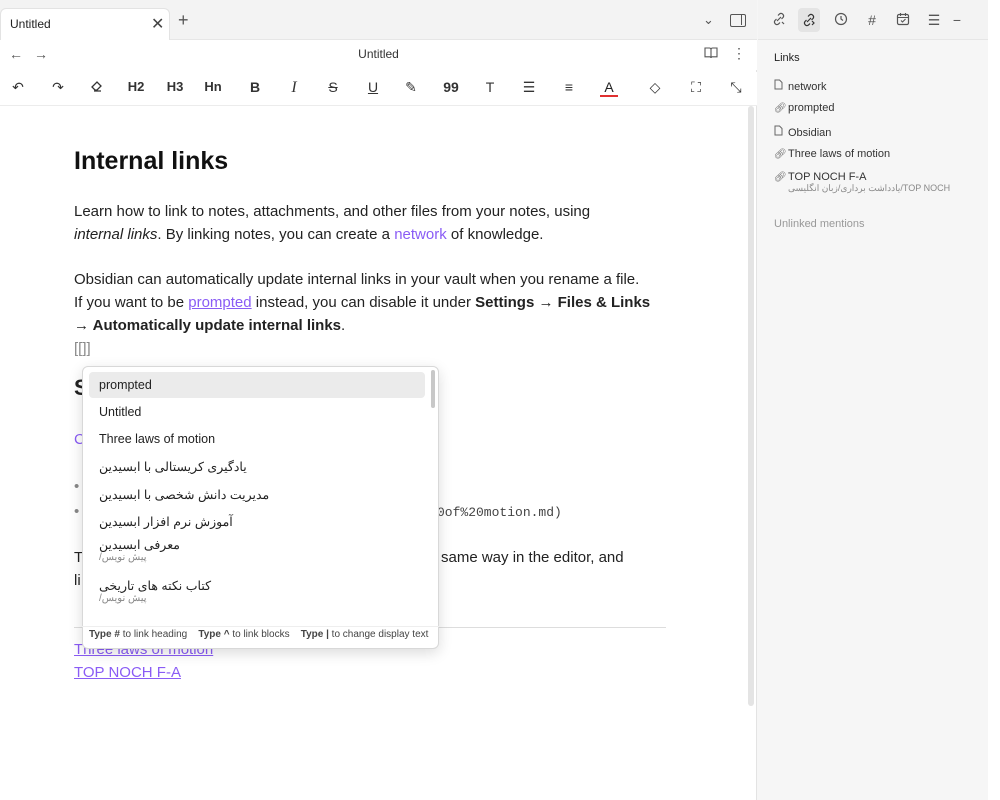 The image size is (1000, 800). What do you see at coordinates (123, 598) in the screenshot?
I see `suggestion-path: پیش نویس/` at bounding box center [123, 598].